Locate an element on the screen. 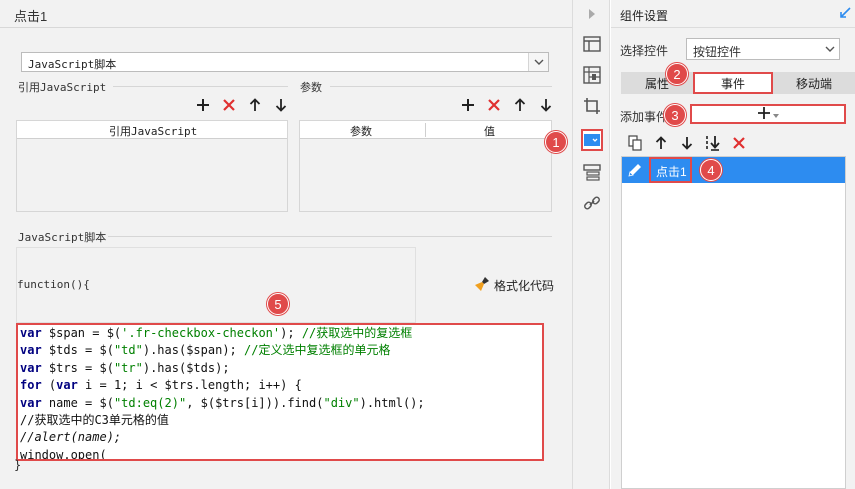  step-badge-1: 1 is located at coordinates (556, 142).